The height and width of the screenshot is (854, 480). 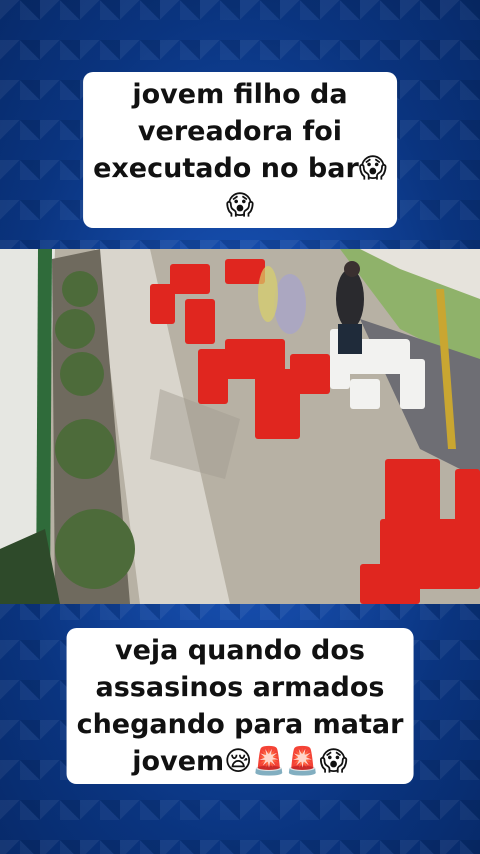 What do you see at coordinates (240, 94) in the screenshot?
I see `top-caption-line-1: jovem filho da` at bounding box center [240, 94].